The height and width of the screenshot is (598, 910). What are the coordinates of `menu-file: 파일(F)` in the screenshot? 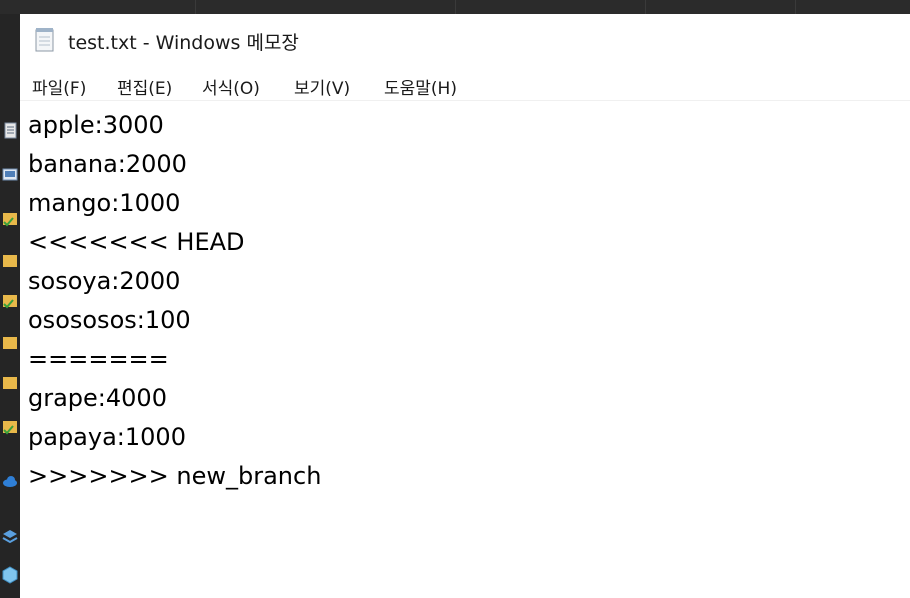 It's located at (59, 86).